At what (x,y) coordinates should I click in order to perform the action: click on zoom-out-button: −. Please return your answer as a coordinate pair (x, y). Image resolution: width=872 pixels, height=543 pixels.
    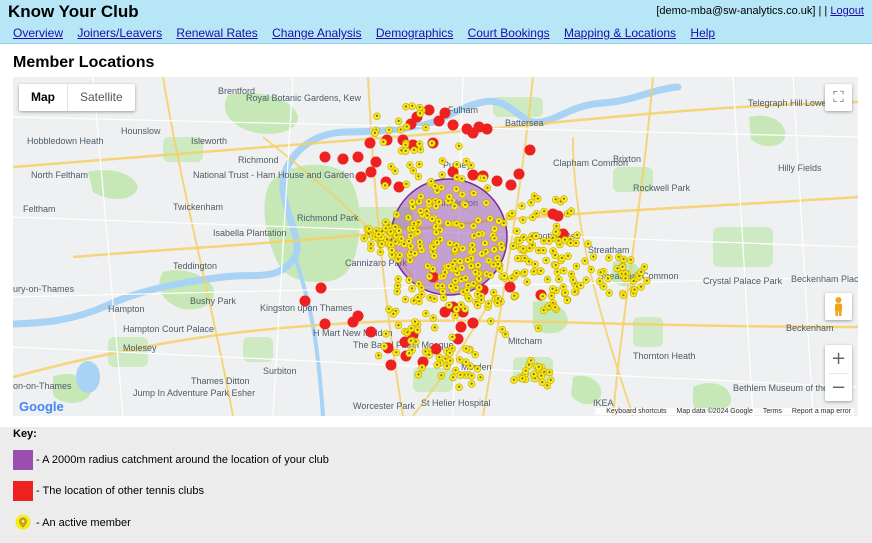
    Looking at the image, I should click on (838, 388).